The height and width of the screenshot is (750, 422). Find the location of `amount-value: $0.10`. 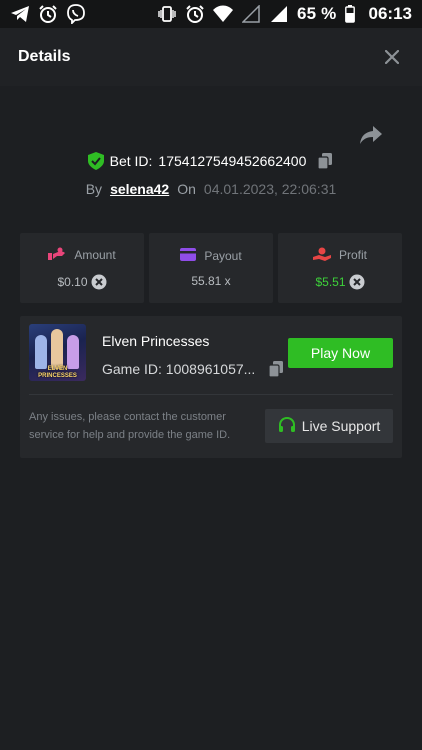

amount-value: $0.10 is located at coordinates (72, 281).